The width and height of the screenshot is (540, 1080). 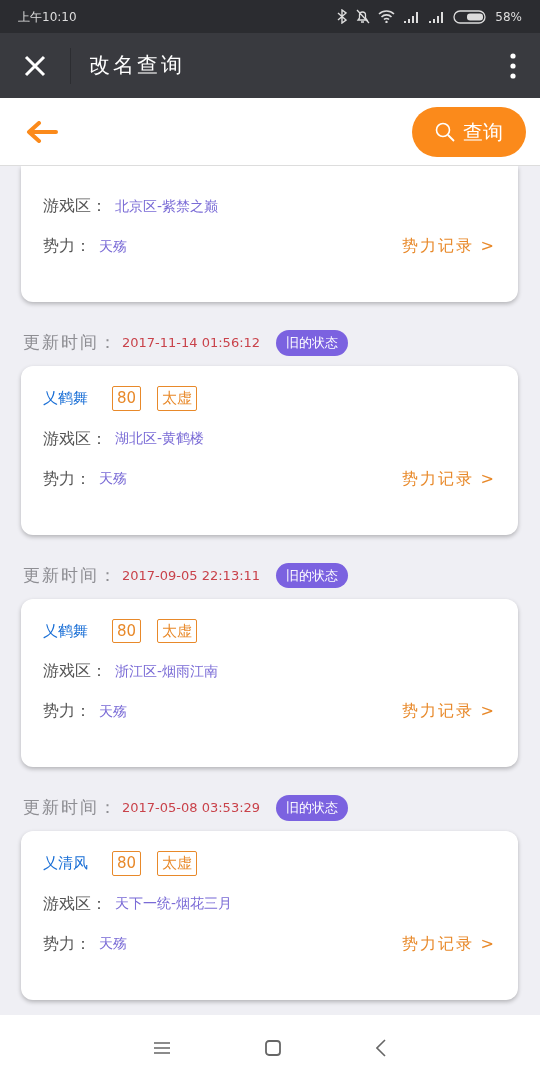 I want to click on status-time: 上午10:10, so click(x=47, y=17).